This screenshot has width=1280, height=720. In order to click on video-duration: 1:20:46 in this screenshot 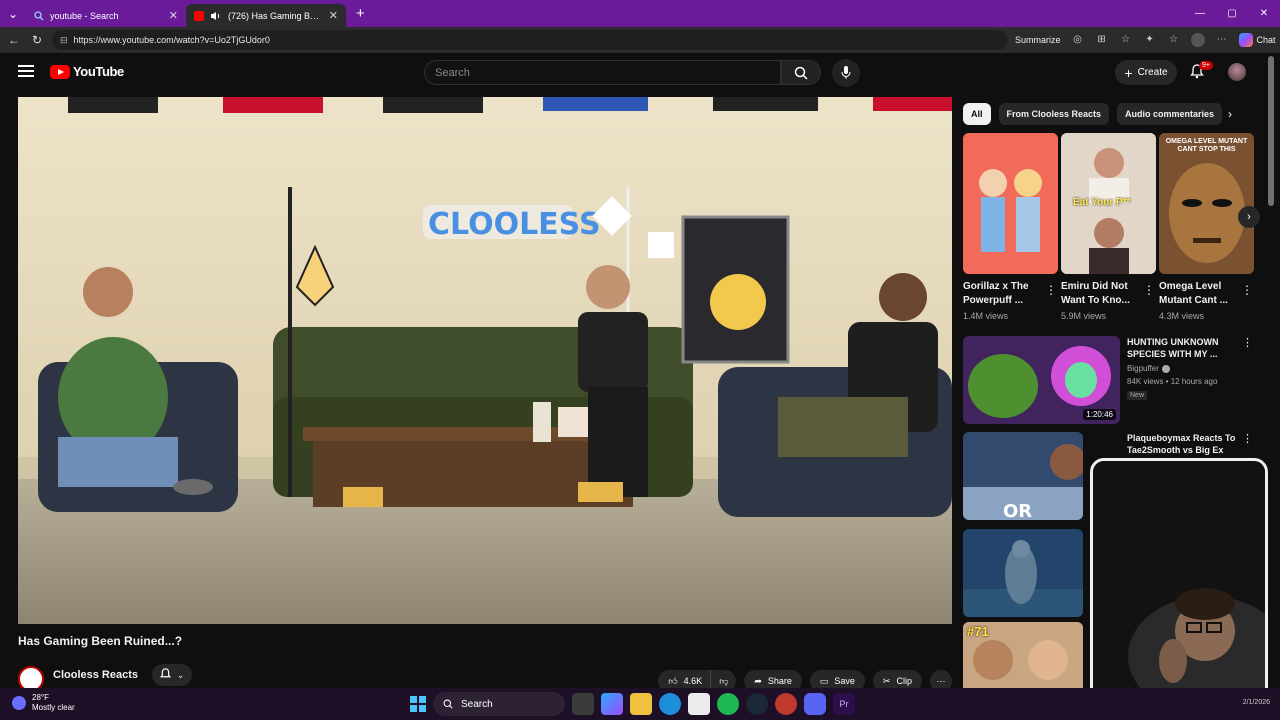, I will do `click(1099, 414)`.